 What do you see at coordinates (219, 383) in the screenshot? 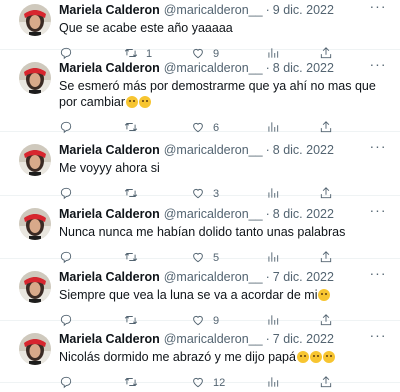
I see `like-count: 12` at bounding box center [219, 383].